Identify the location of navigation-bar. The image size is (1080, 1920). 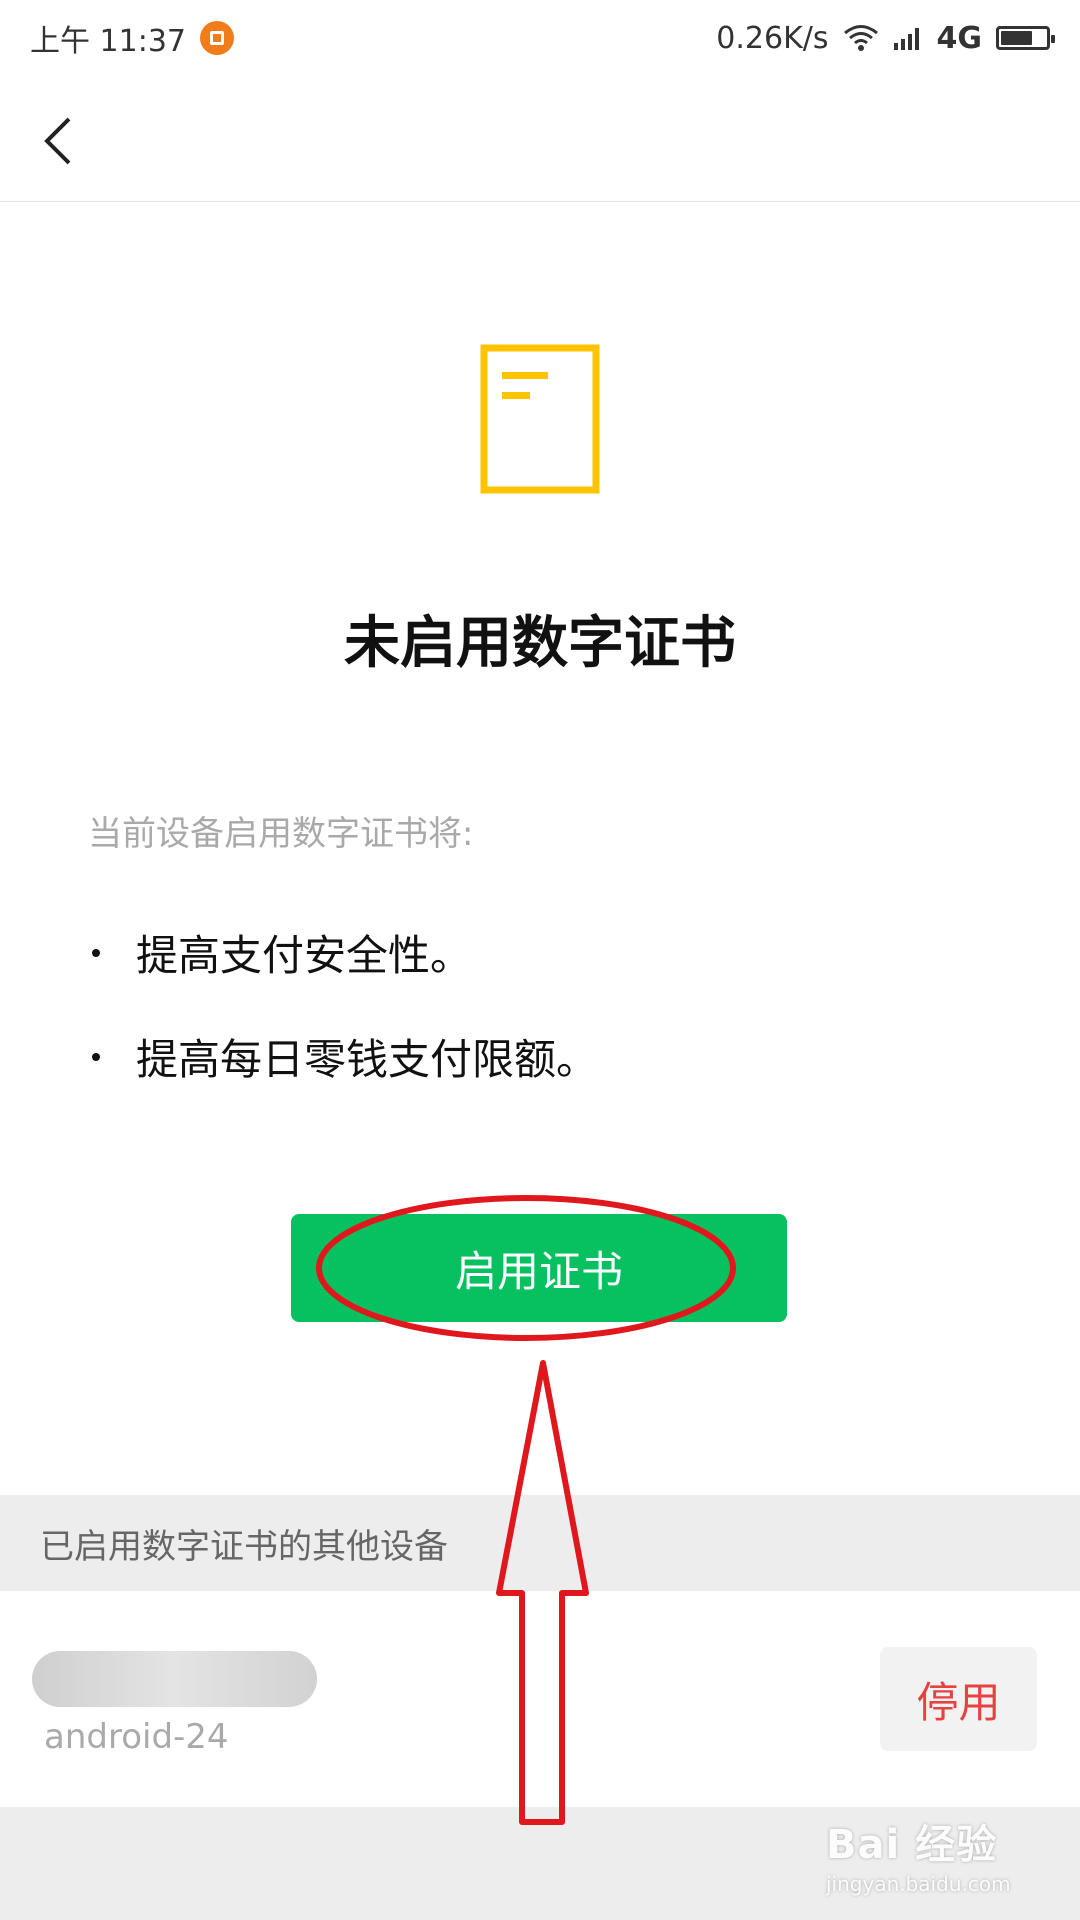
(540, 139).